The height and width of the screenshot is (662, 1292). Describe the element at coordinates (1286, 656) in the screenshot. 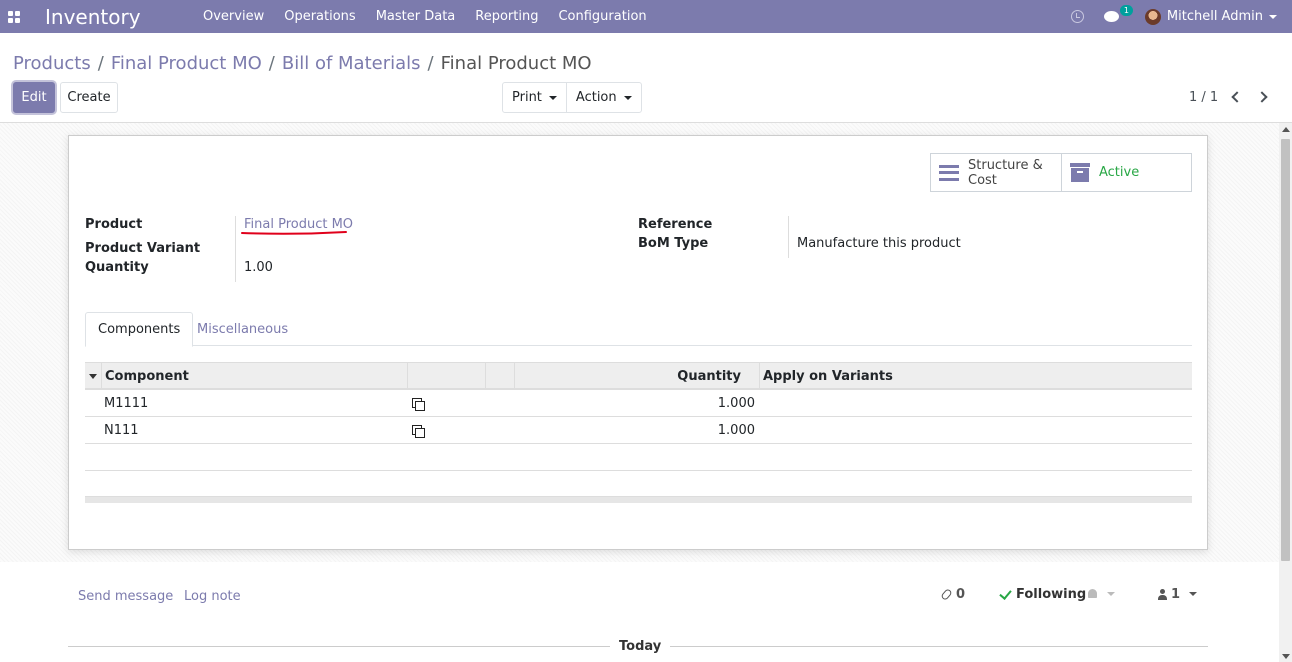

I see `scroll-down-icon` at that location.